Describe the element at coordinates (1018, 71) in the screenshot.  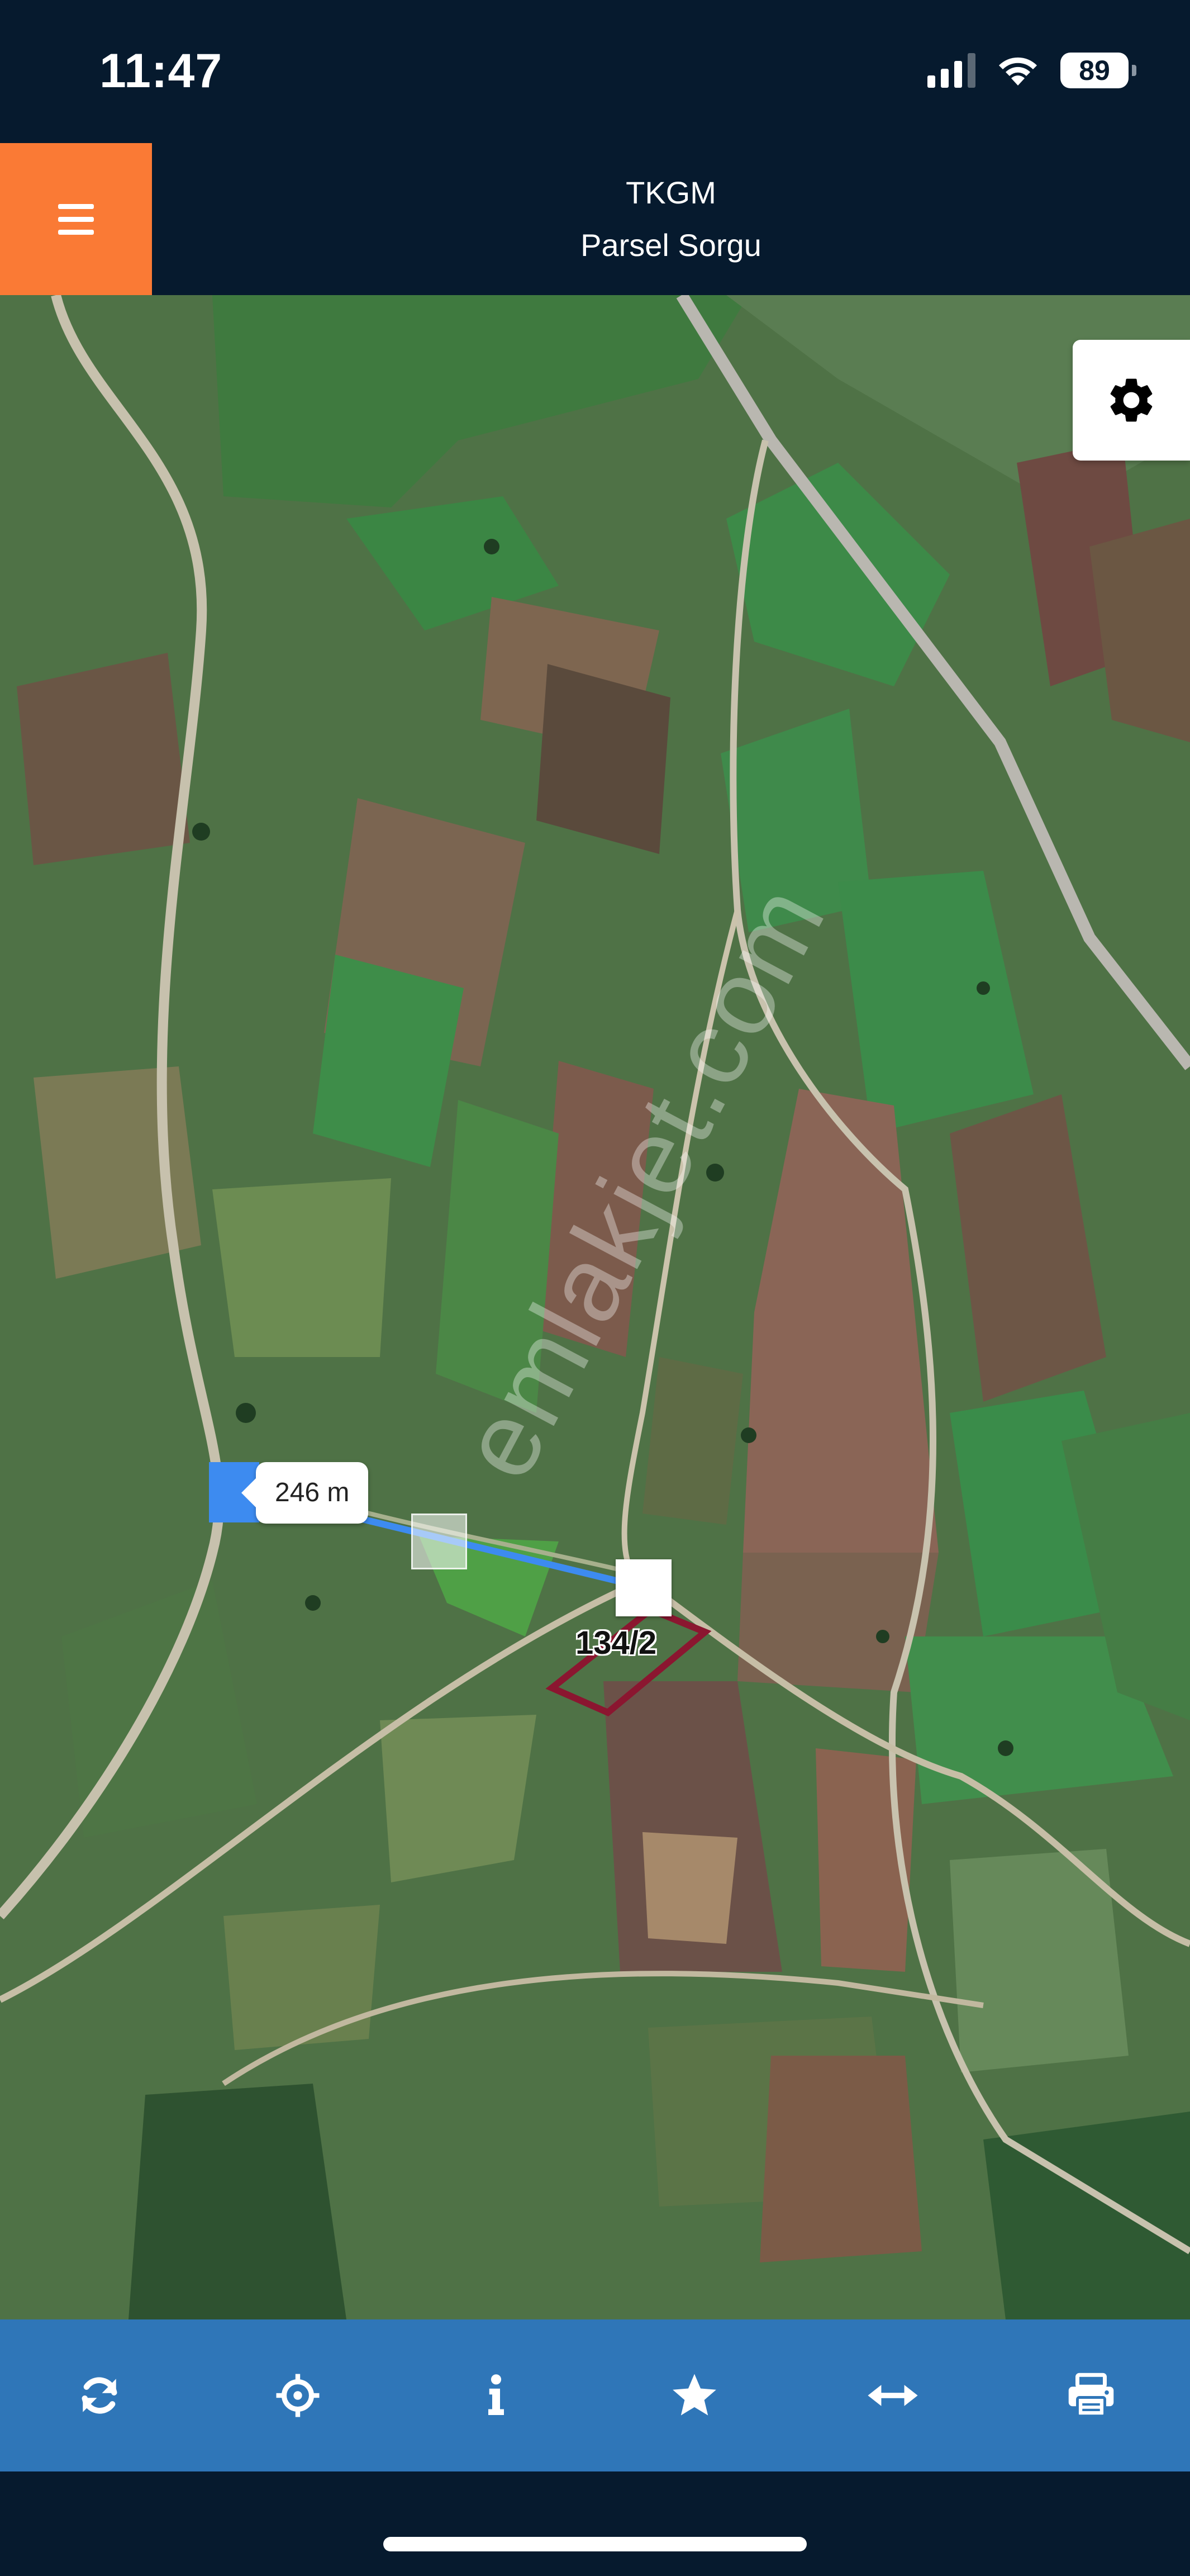
I see `wifi-icon` at that location.